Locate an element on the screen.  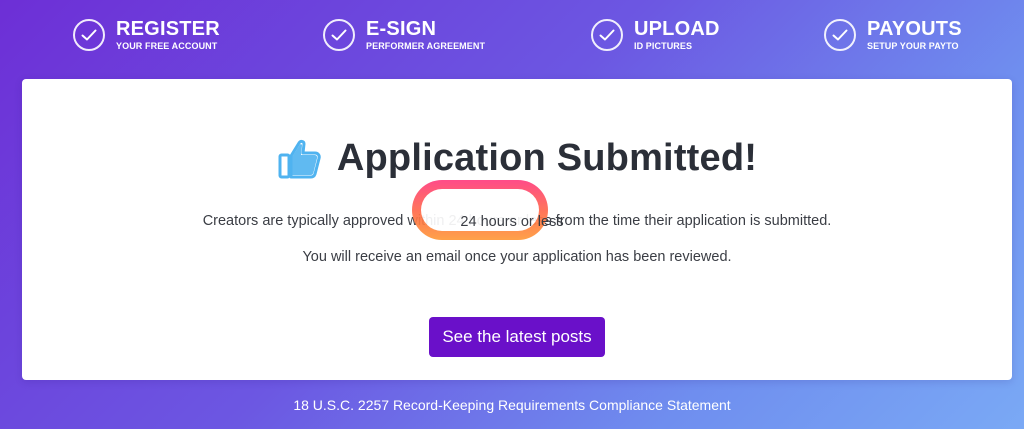
thumbs-up-icon is located at coordinates (299, 159).